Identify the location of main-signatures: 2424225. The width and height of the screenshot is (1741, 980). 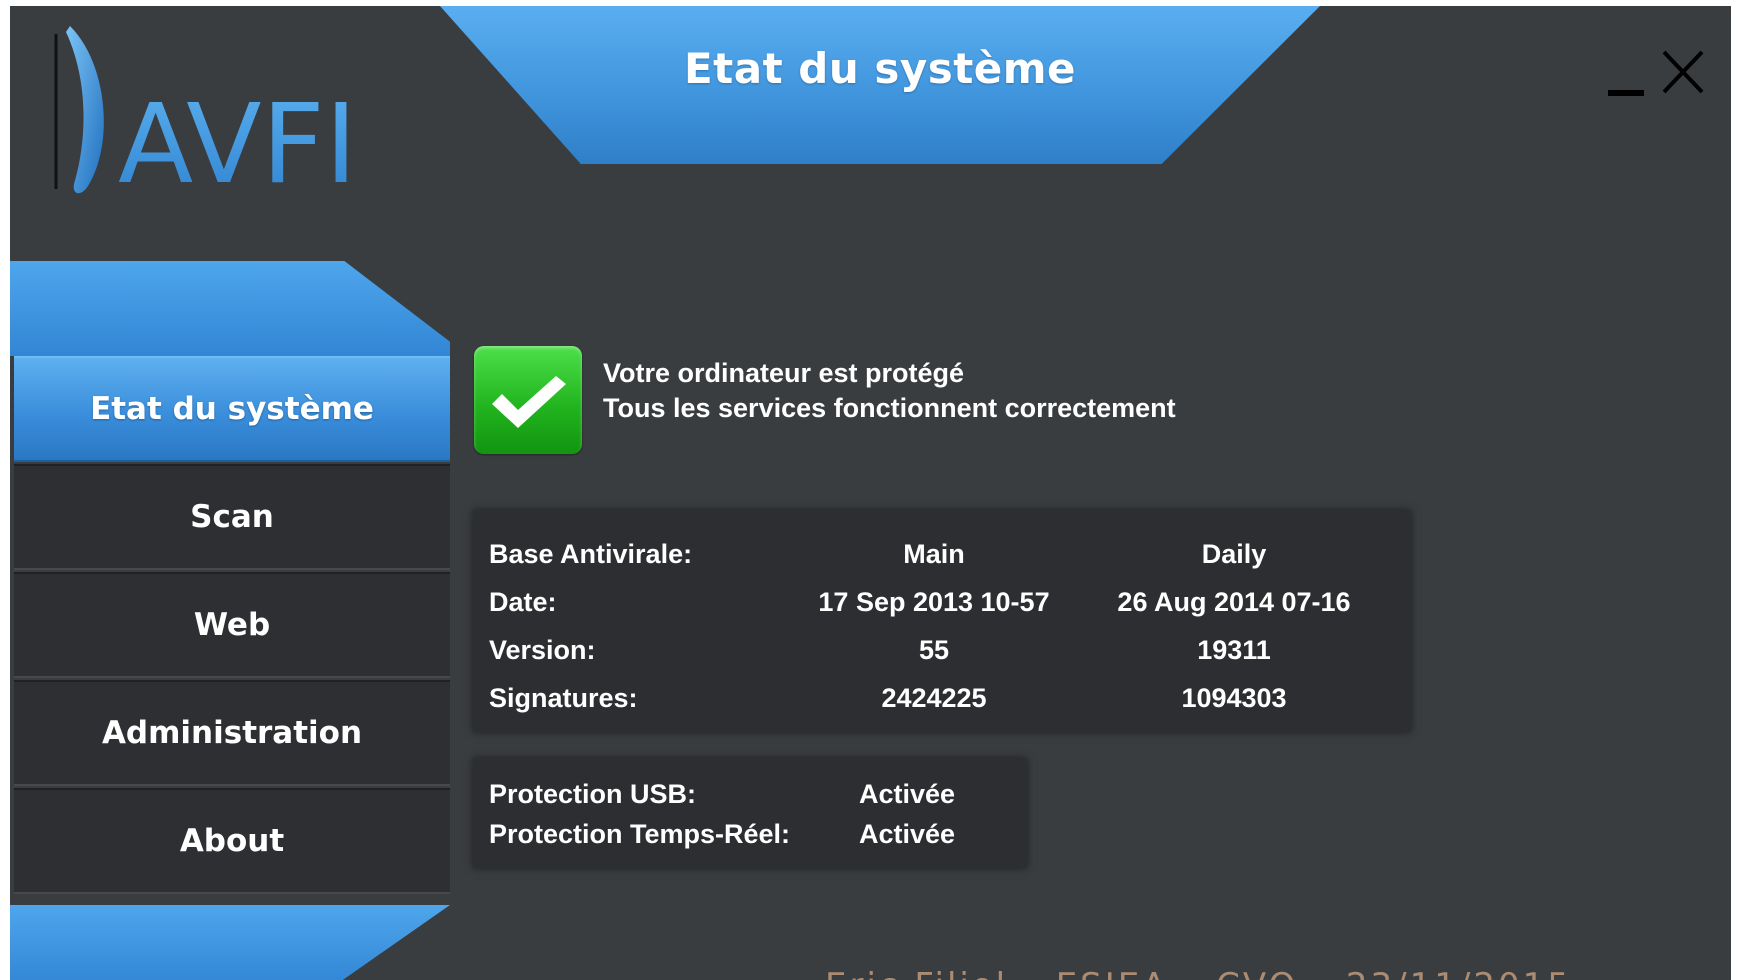
(934, 697).